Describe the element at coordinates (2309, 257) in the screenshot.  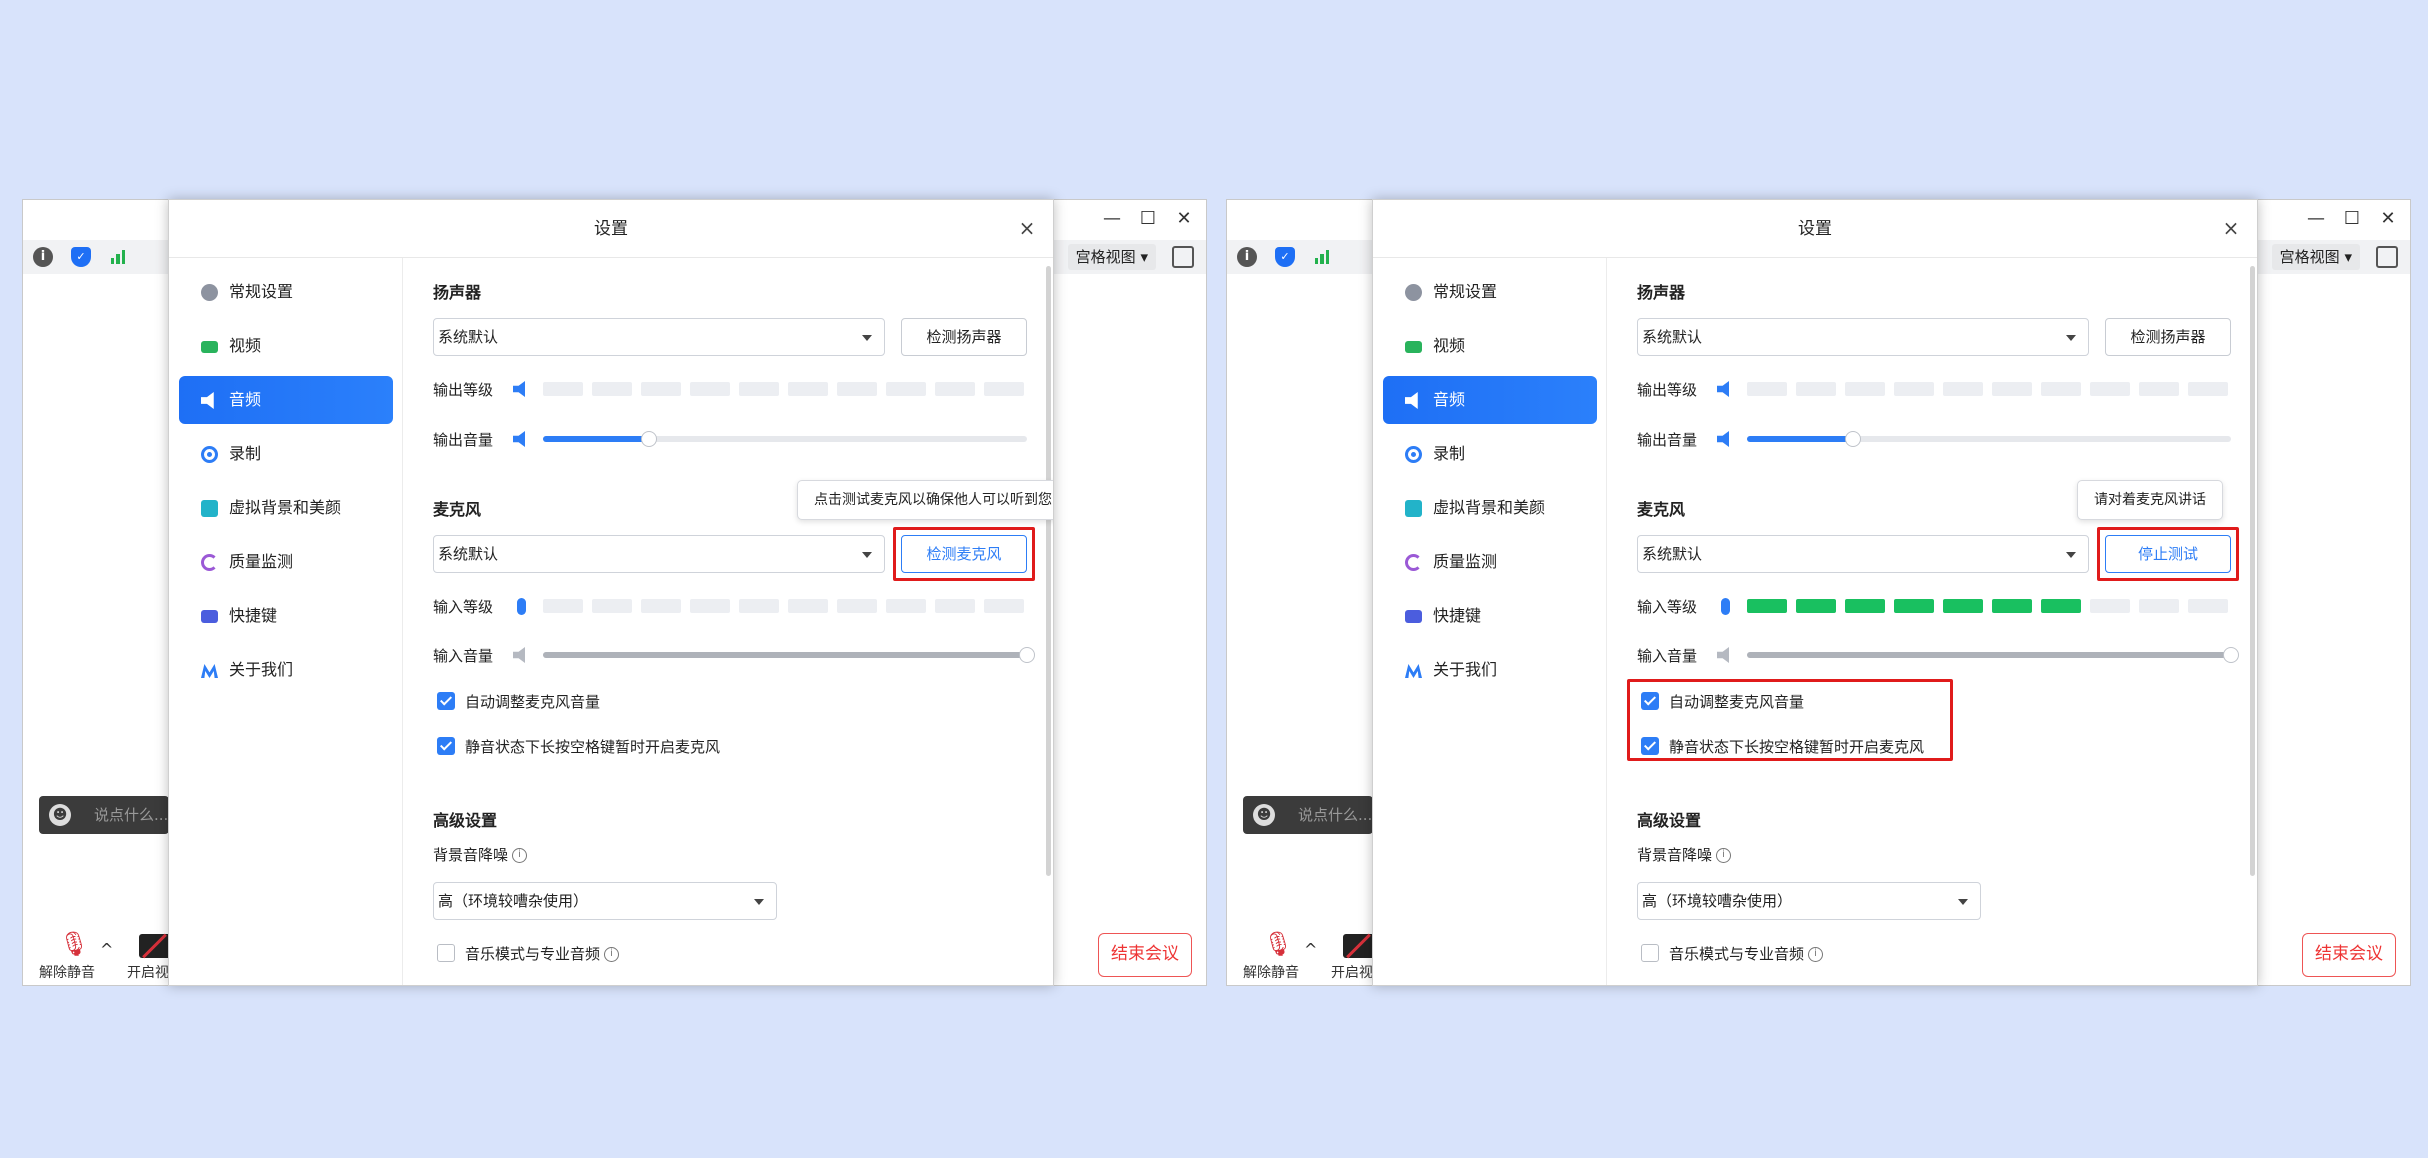
I see `view-mode-label: 宫格视图` at that location.